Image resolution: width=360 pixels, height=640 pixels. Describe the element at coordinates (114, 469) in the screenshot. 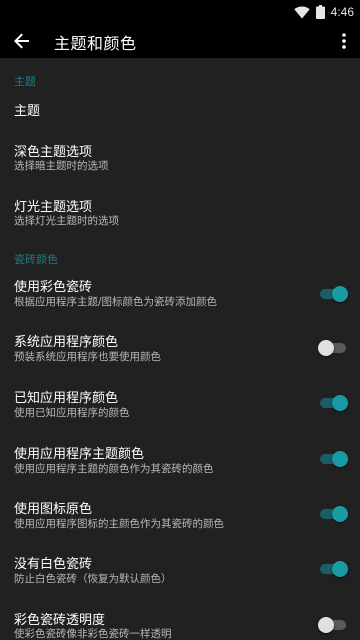

I see `pref-summary: 使用应用程序主题的颜色作为其瓷砖的颜色` at that location.